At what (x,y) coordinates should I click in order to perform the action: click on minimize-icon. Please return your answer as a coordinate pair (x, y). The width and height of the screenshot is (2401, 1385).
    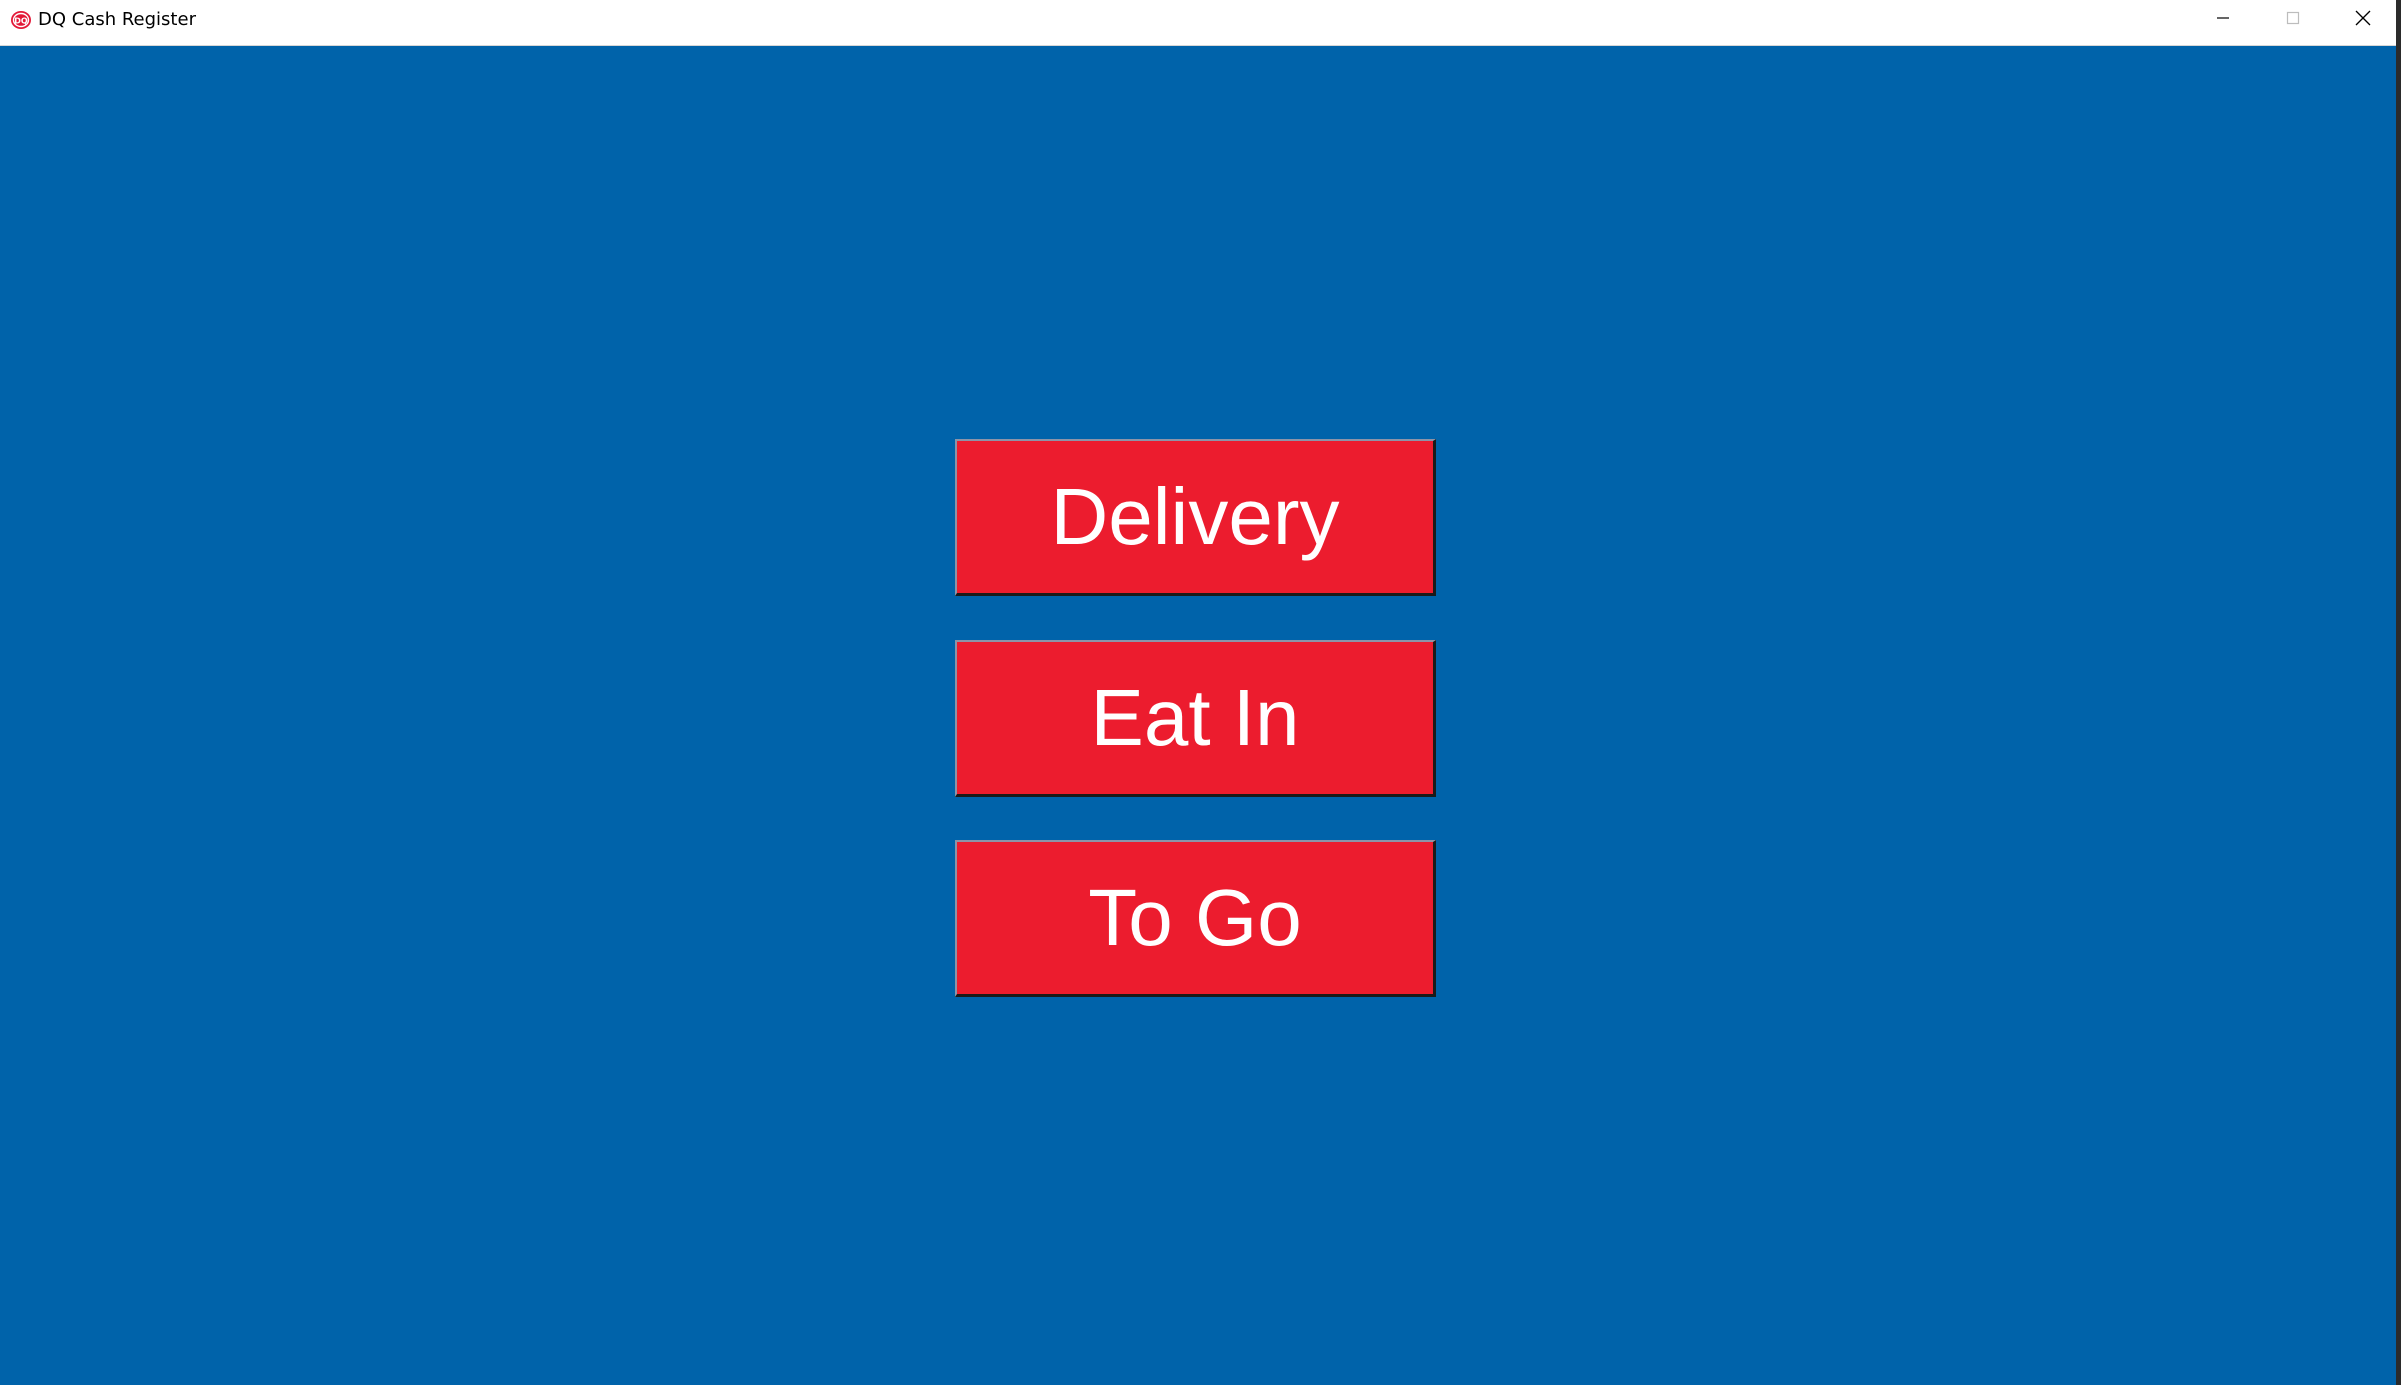
    Looking at the image, I should click on (2223, 20).